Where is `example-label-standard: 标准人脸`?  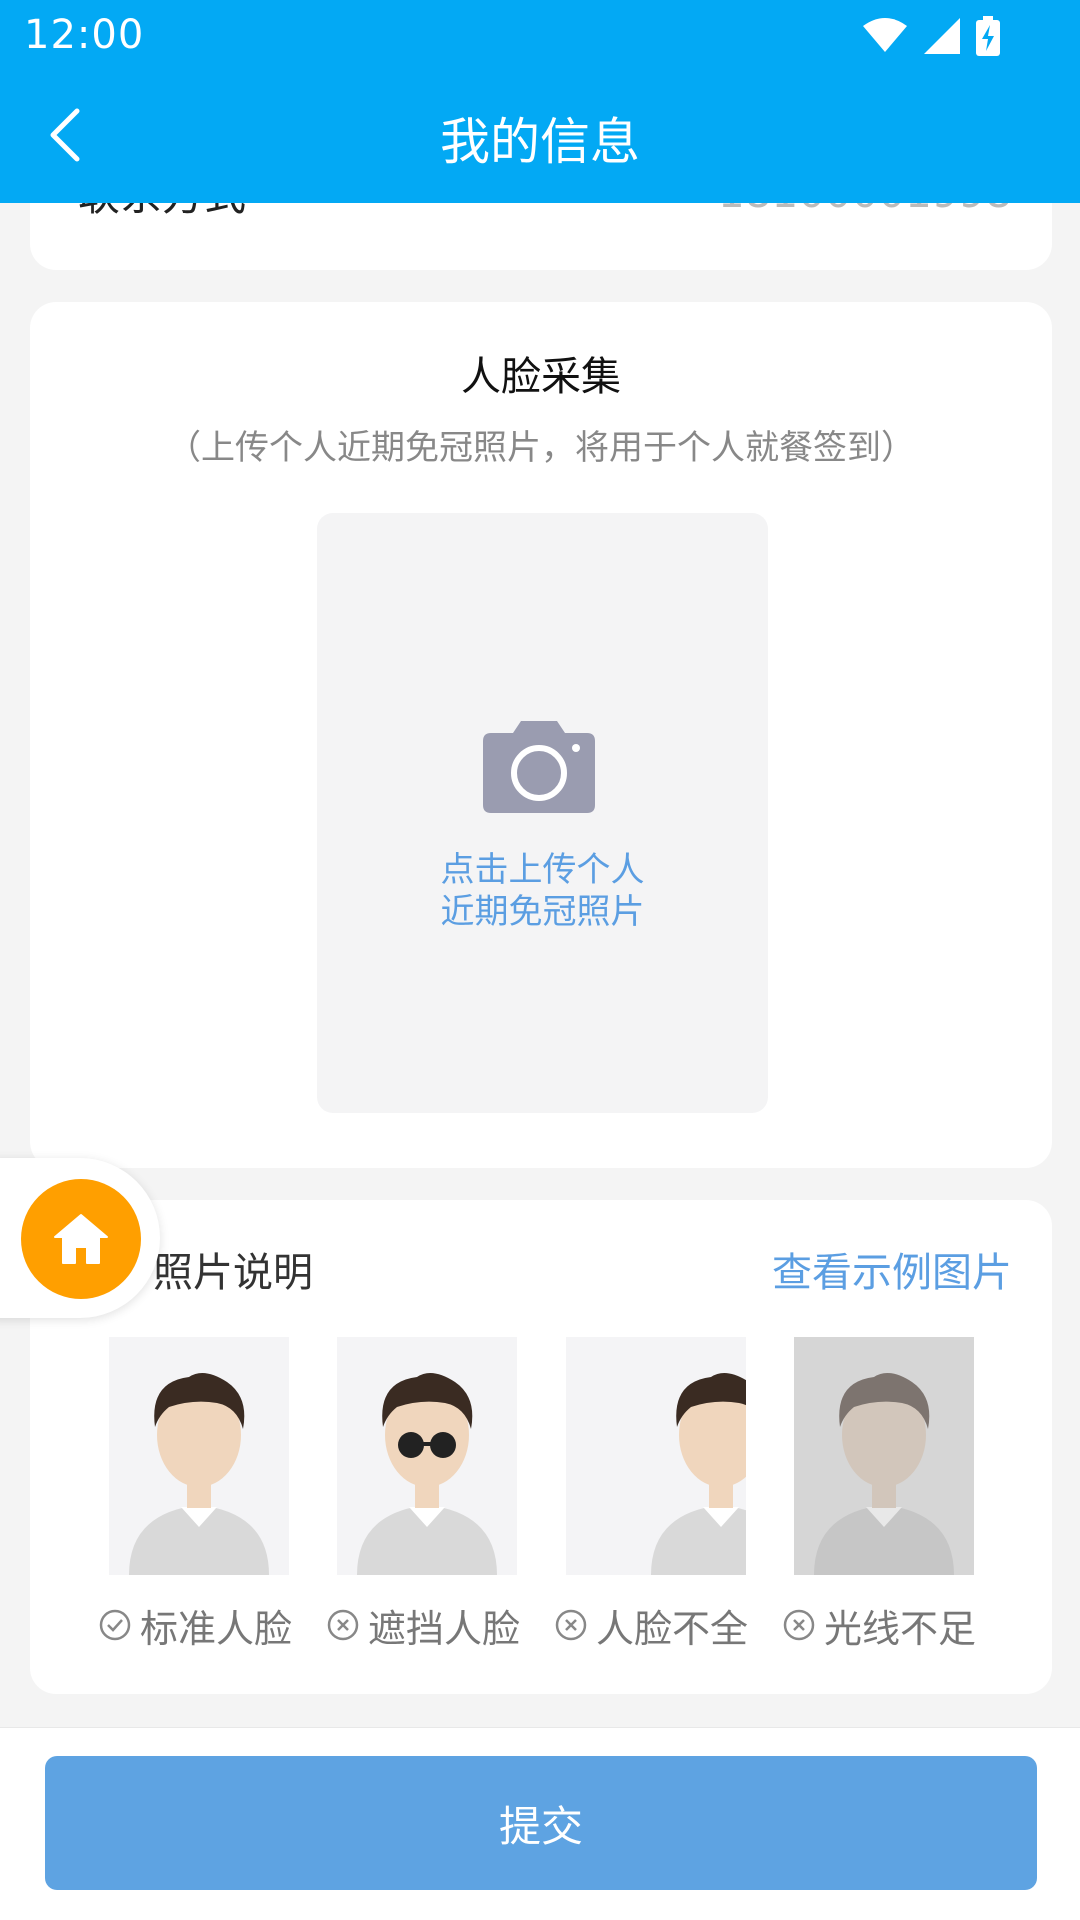 example-label-standard: 标准人脸 is located at coordinates (208, 1625).